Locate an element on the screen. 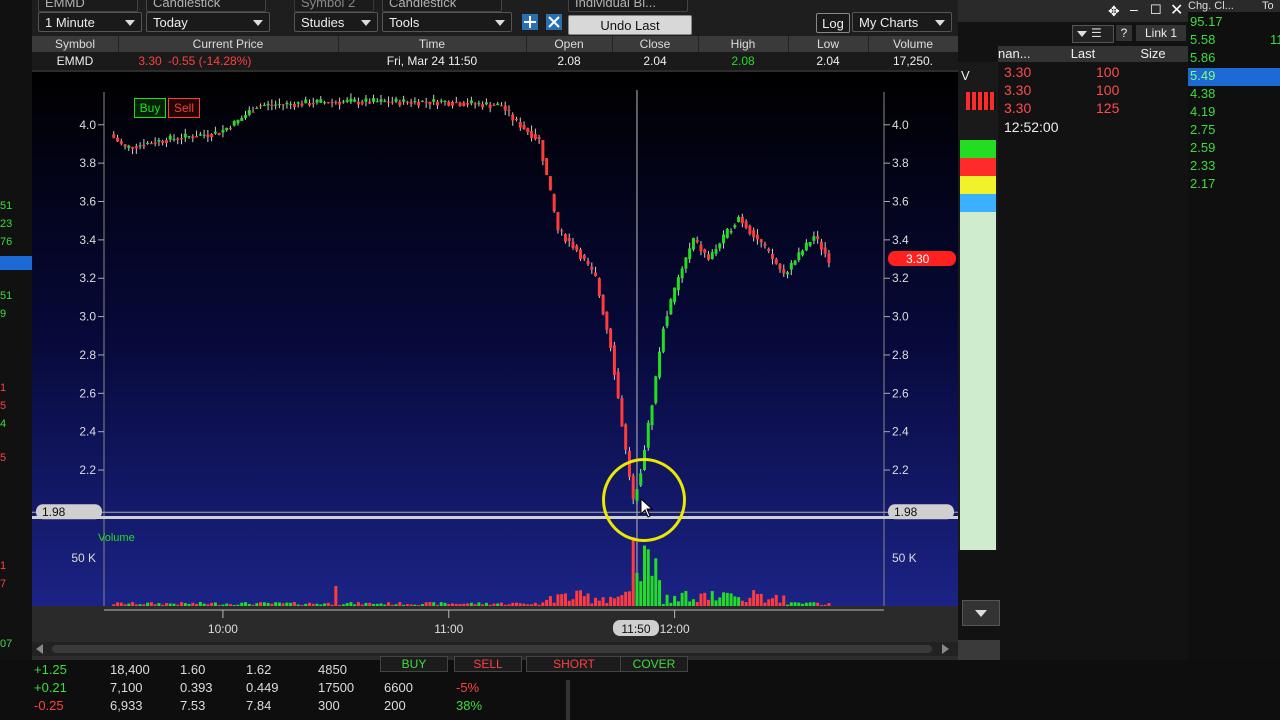 This screenshot has height=720, width=1280. position-cell: 38% is located at coordinates (469, 705).